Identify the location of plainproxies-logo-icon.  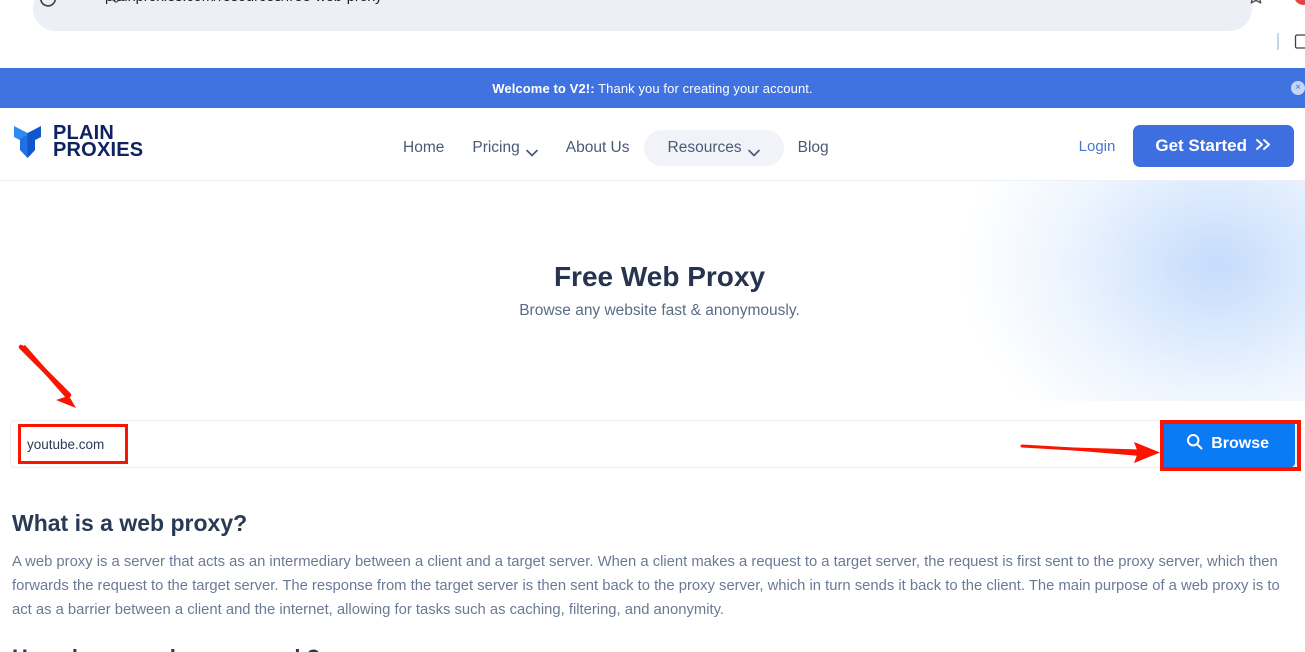
(27, 142).